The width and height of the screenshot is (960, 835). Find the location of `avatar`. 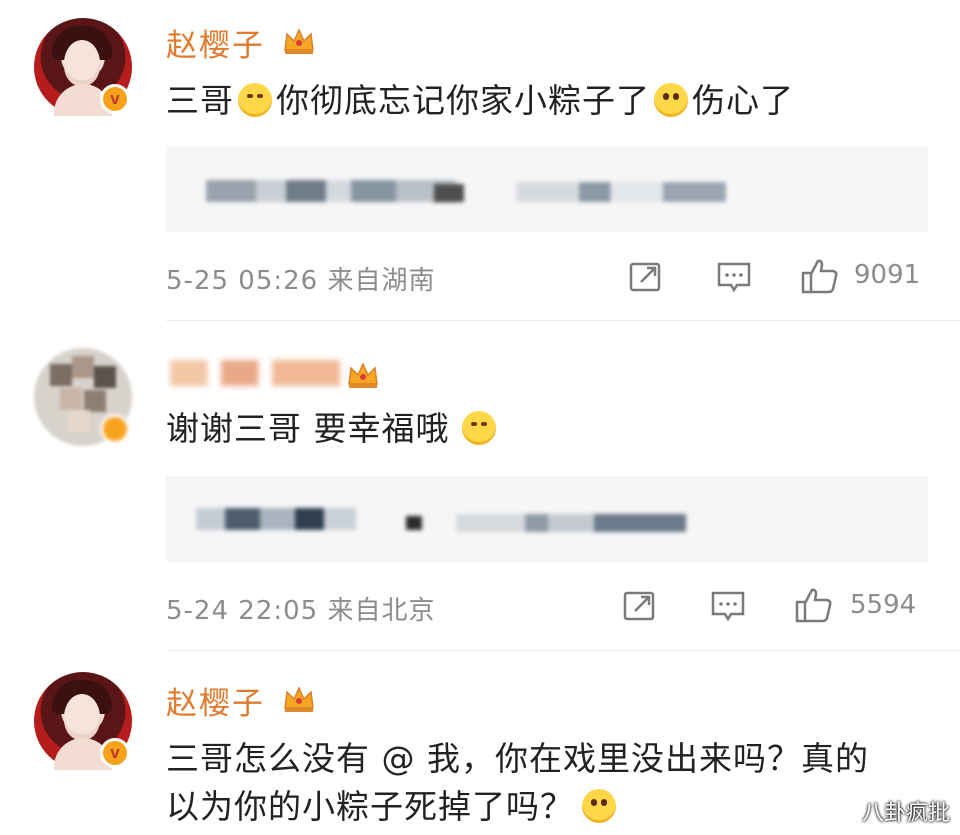

avatar is located at coordinates (83, 397).